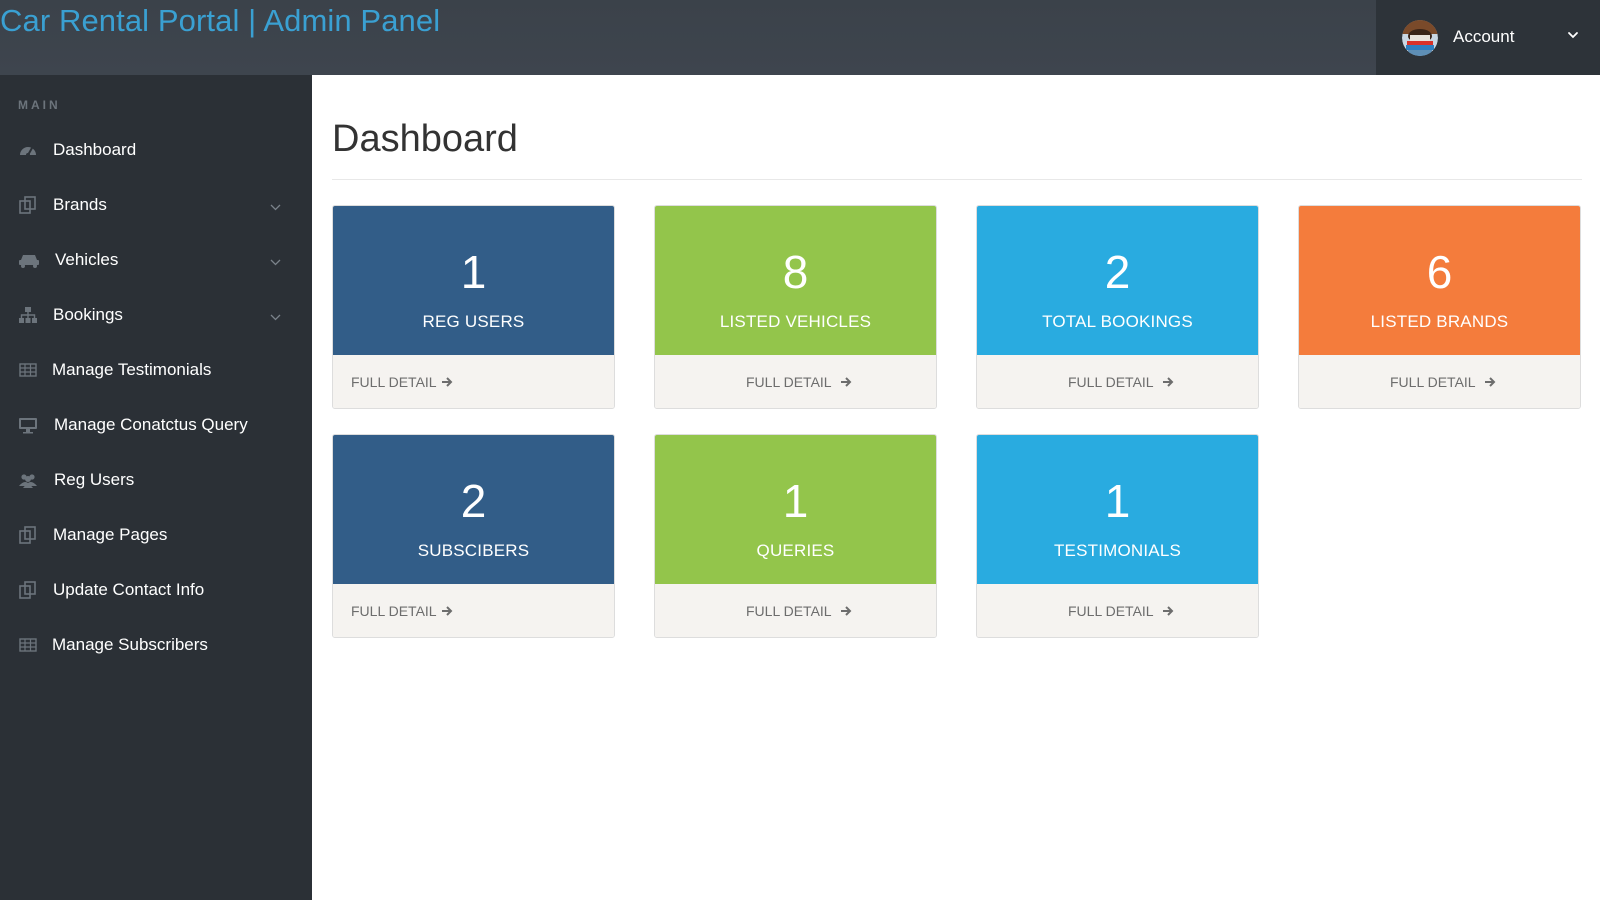 This screenshot has width=1600, height=900. I want to click on sidebar-item-vehicles: Vehicles, so click(156, 260).